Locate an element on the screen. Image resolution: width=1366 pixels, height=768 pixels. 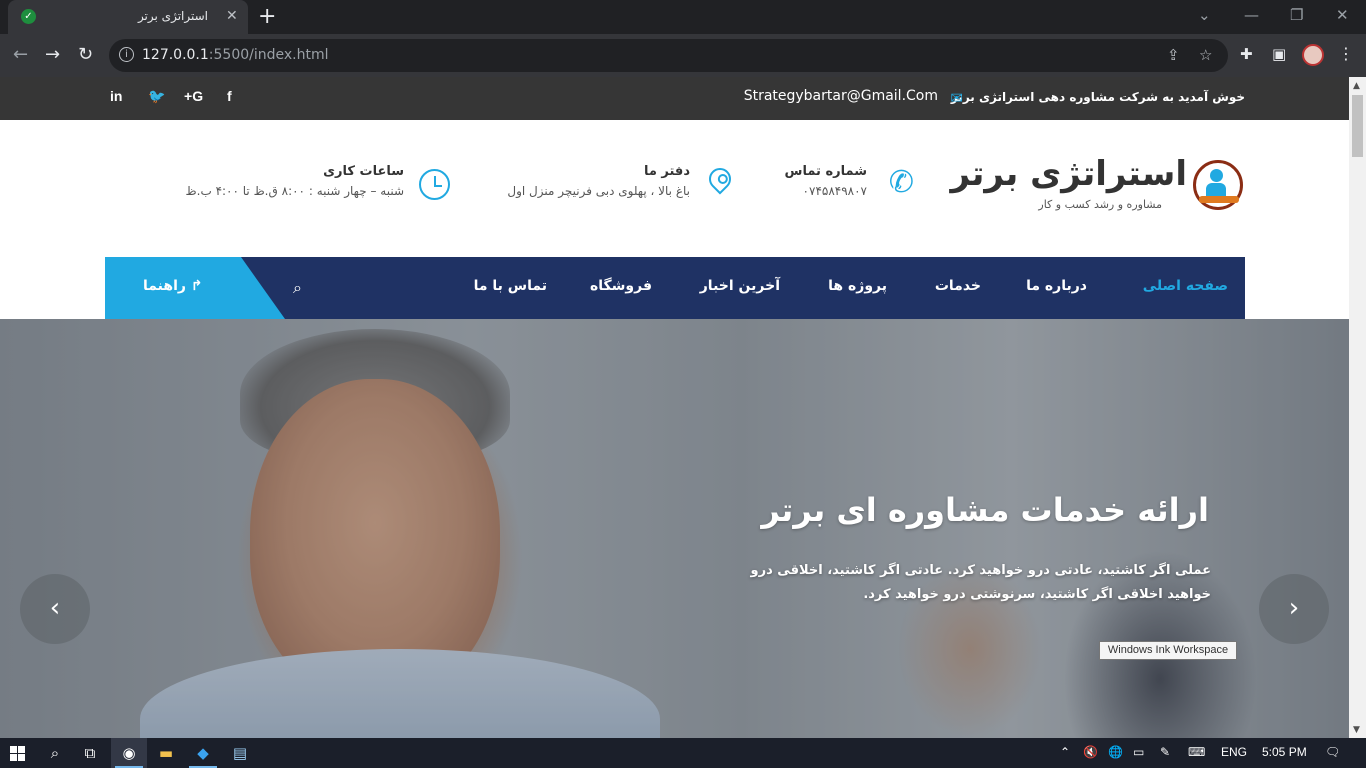
hours-title: ساعات کاری is located at coordinates (363, 171).